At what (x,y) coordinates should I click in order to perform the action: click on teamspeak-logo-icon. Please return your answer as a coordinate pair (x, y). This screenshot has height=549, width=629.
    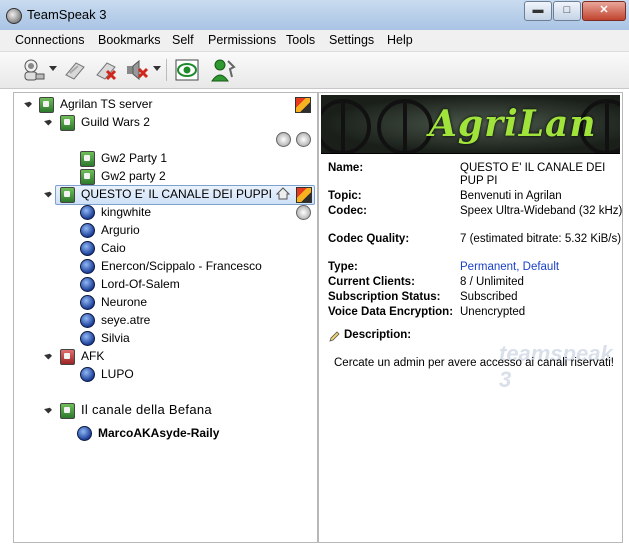
    Looking at the image, I should click on (14, 16).